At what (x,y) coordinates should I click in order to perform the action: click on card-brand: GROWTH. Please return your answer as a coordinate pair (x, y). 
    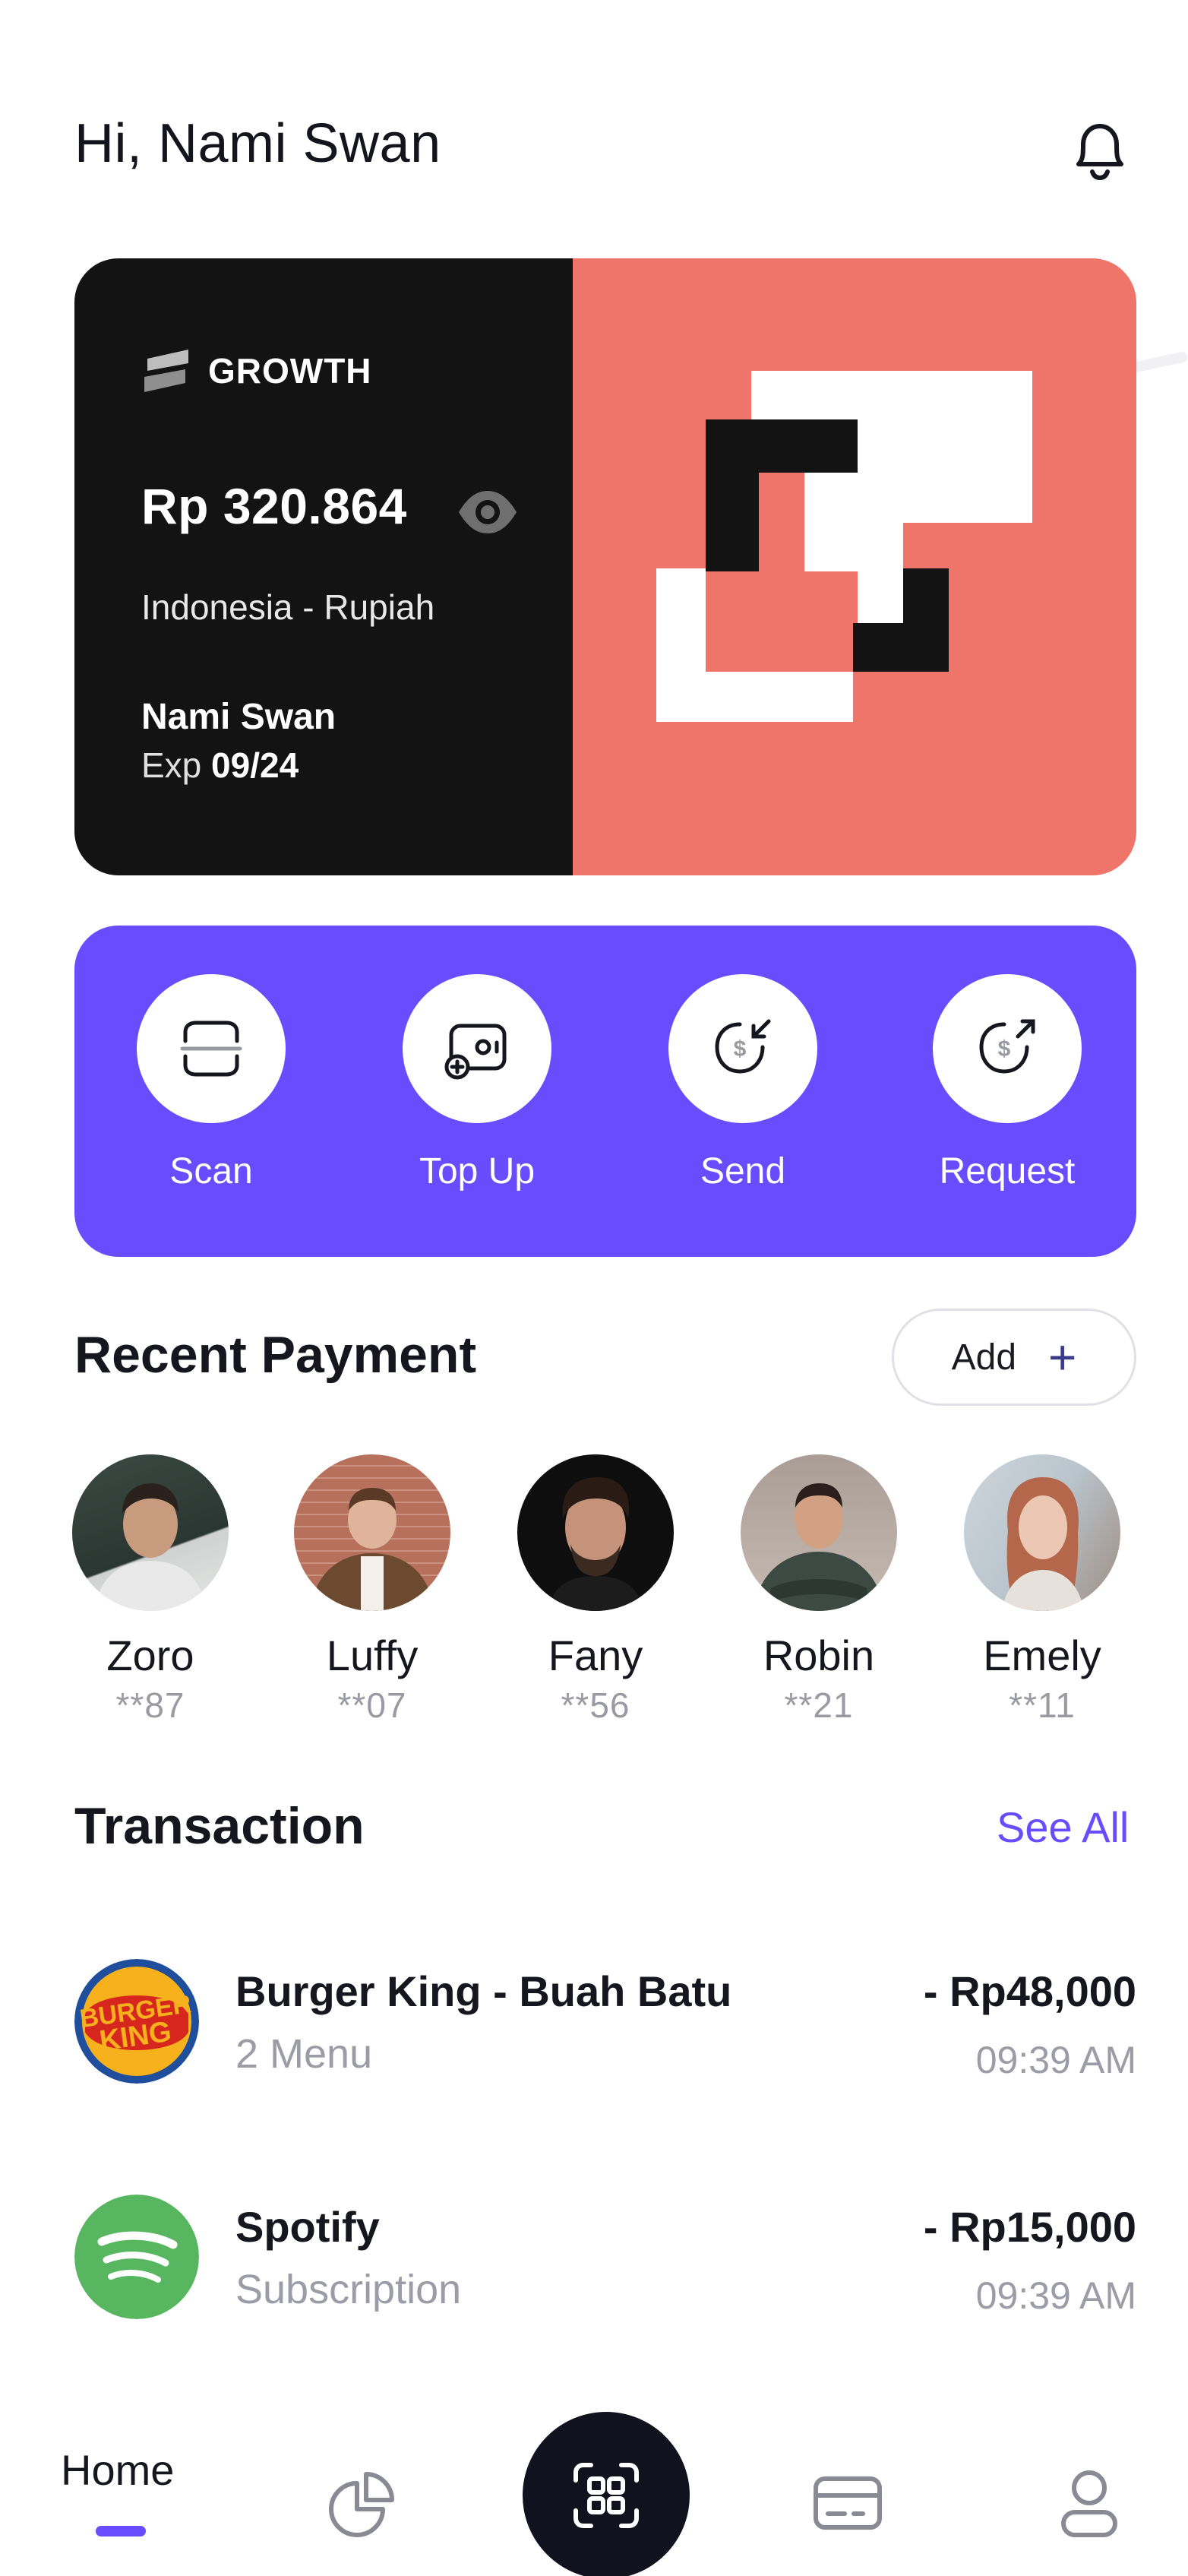
    Looking at the image, I should click on (256, 371).